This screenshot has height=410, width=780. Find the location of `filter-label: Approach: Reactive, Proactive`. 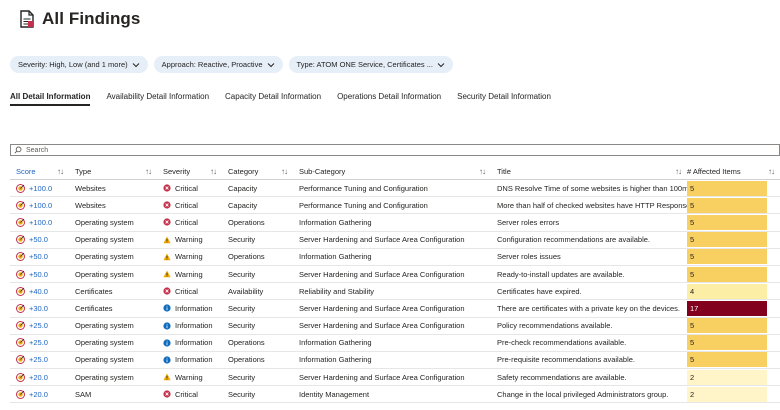

filter-label: Approach: Reactive, Proactive is located at coordinates (212, 64).